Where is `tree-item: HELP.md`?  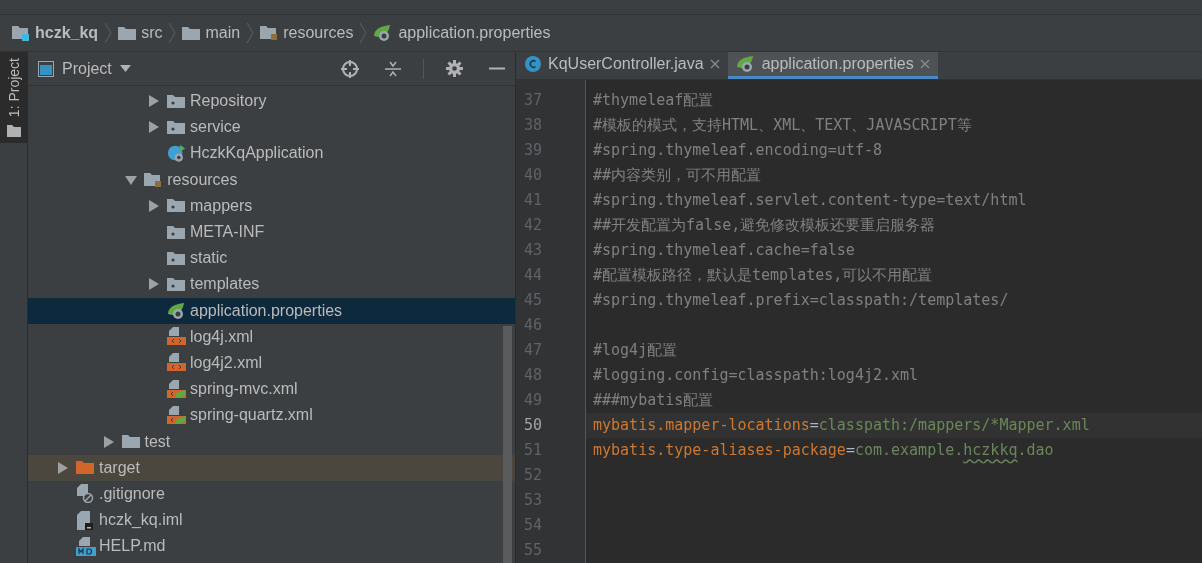 tree-item: HELP.md is located at coordinates (271, 546).